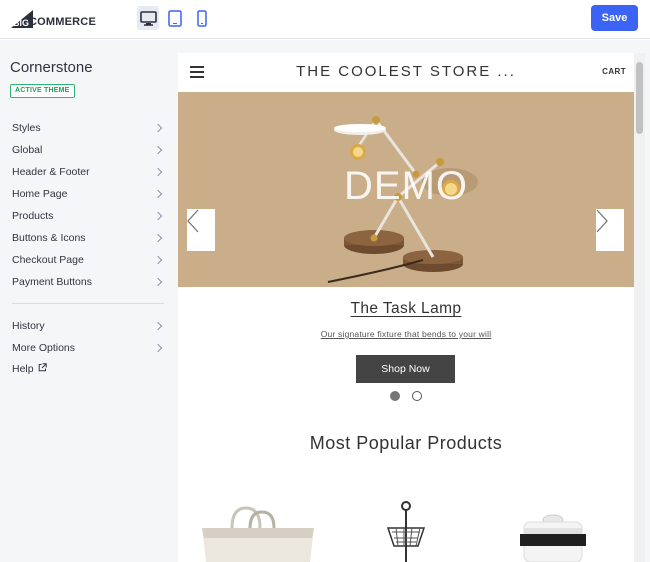 This screenshot has height=562, width=650. I want to click on product-basket-image, so click(406, 530).